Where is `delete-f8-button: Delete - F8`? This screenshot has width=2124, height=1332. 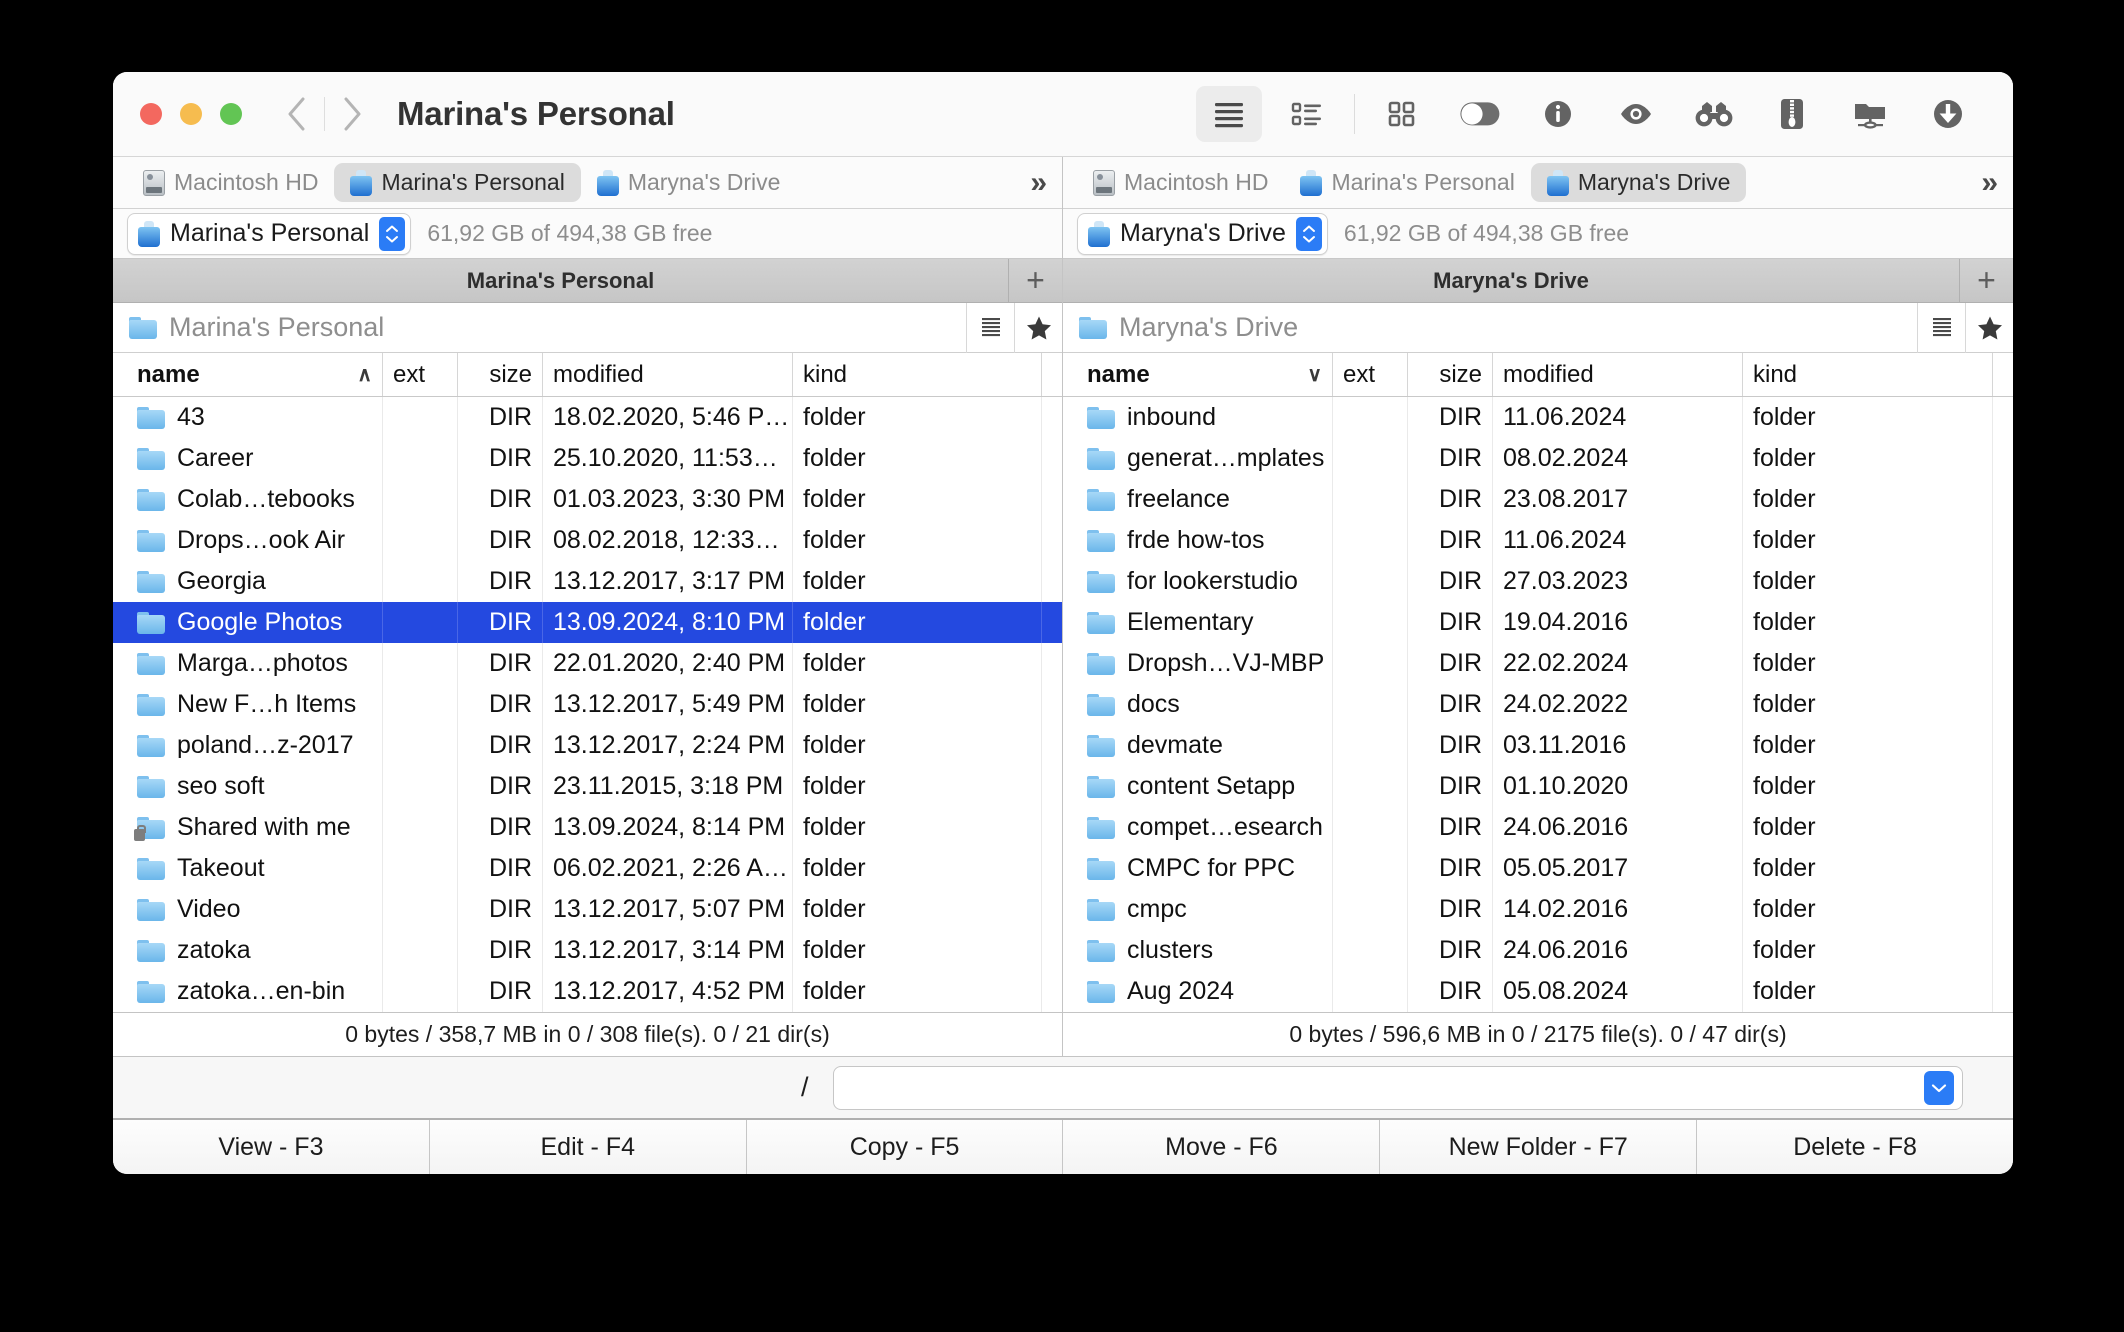
delete-f8-button: Delete - F8 is located at coordinates (1855, 1147).